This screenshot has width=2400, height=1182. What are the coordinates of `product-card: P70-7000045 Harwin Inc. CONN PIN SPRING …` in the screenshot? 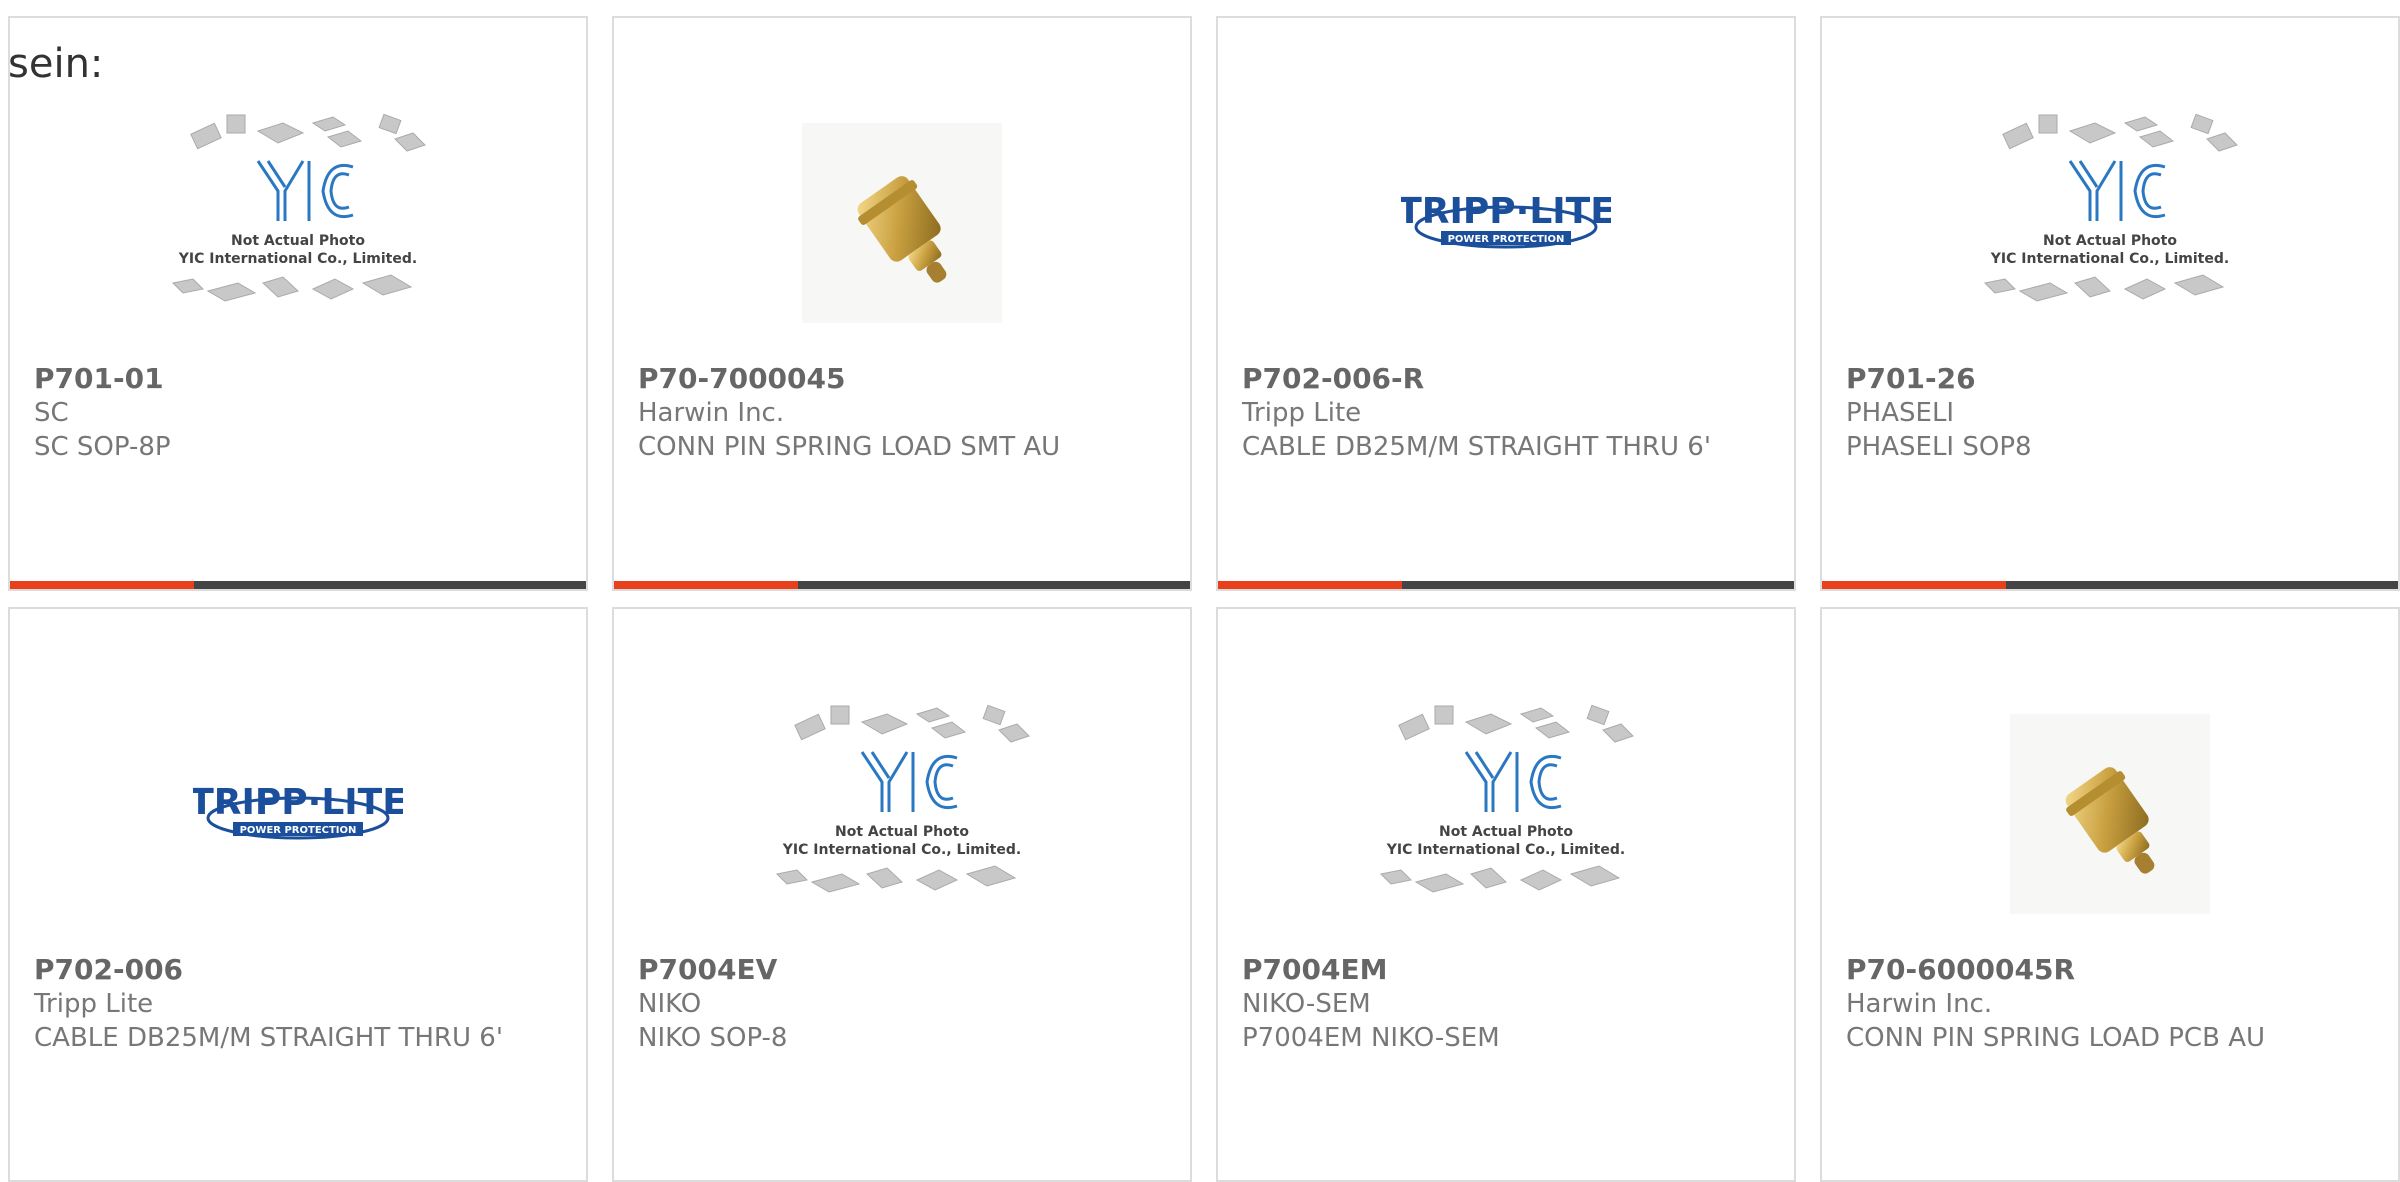 It's located at (902, 303).